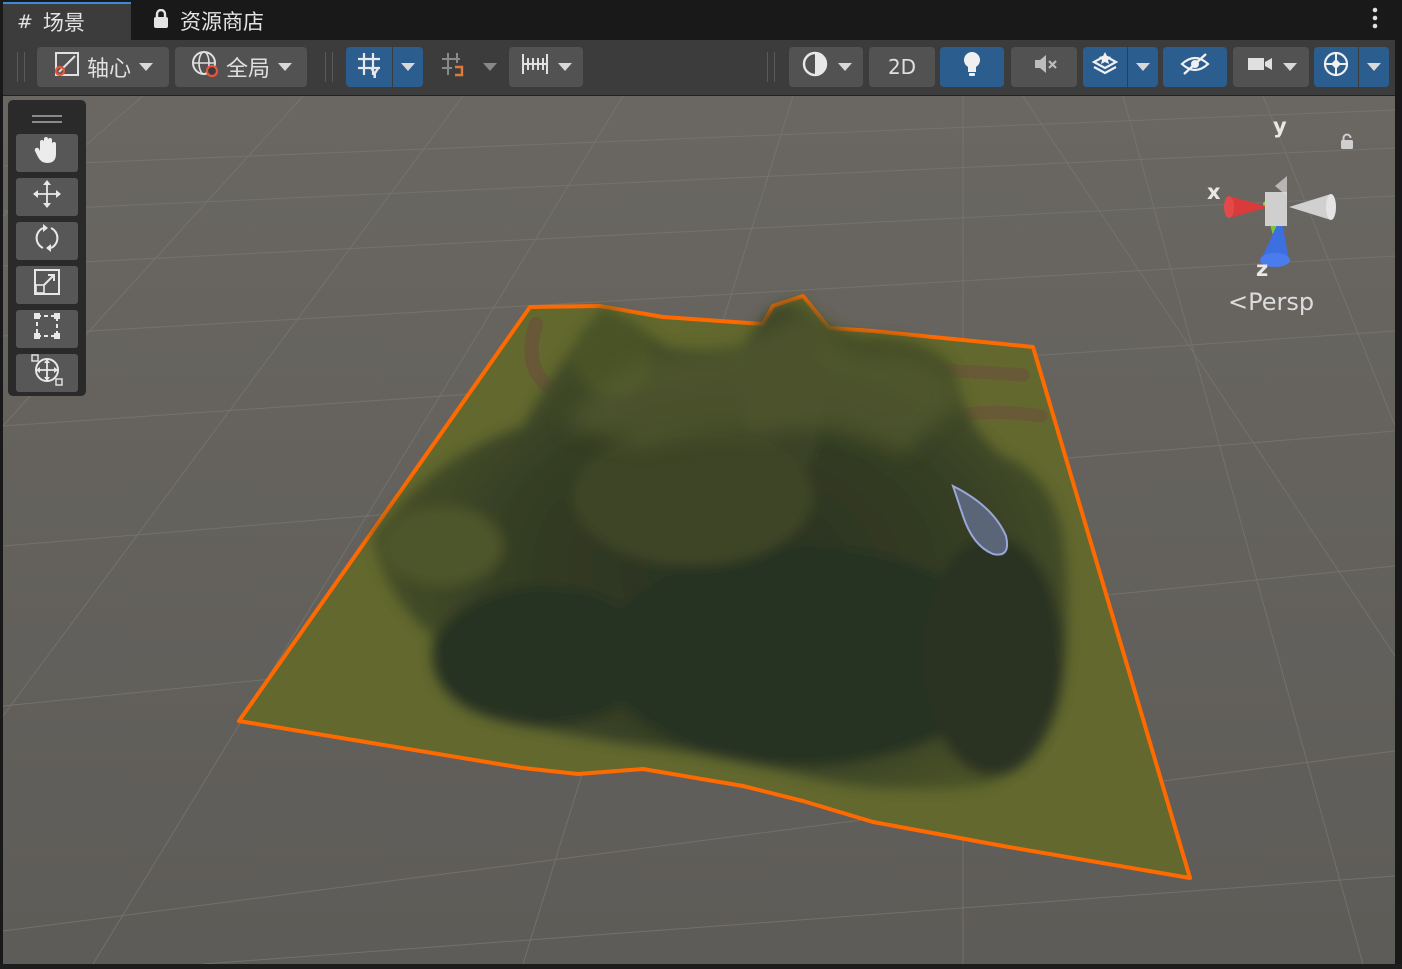  I want to click on more-menu-icon, so click(1375, 21).